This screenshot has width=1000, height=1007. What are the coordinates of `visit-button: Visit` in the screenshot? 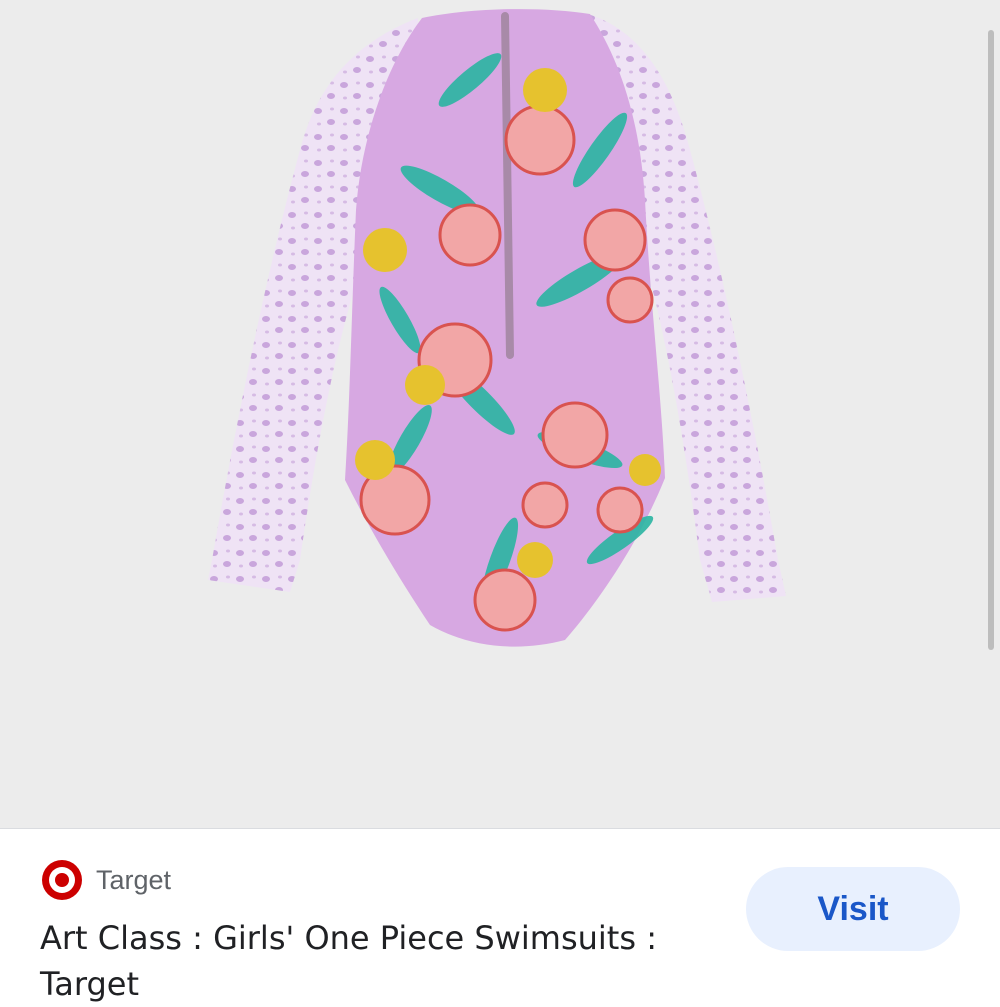 It's located at (853, 909).